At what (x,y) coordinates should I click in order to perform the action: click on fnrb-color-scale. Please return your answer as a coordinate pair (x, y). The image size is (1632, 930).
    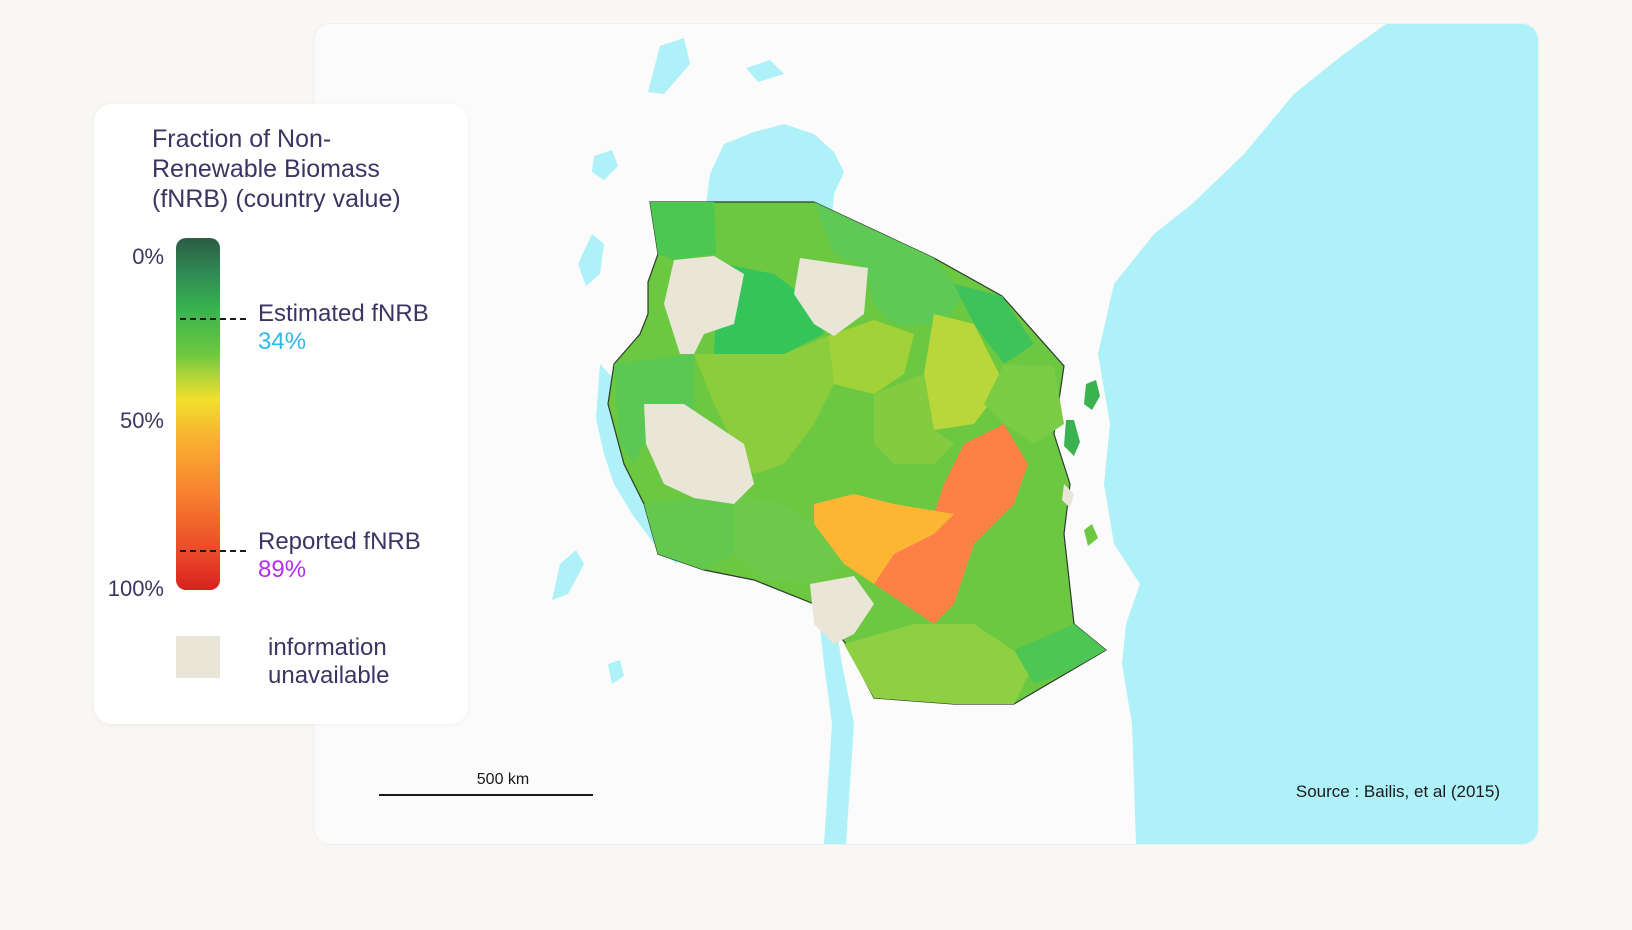
    Looking at the image, I should click on (198, 414).